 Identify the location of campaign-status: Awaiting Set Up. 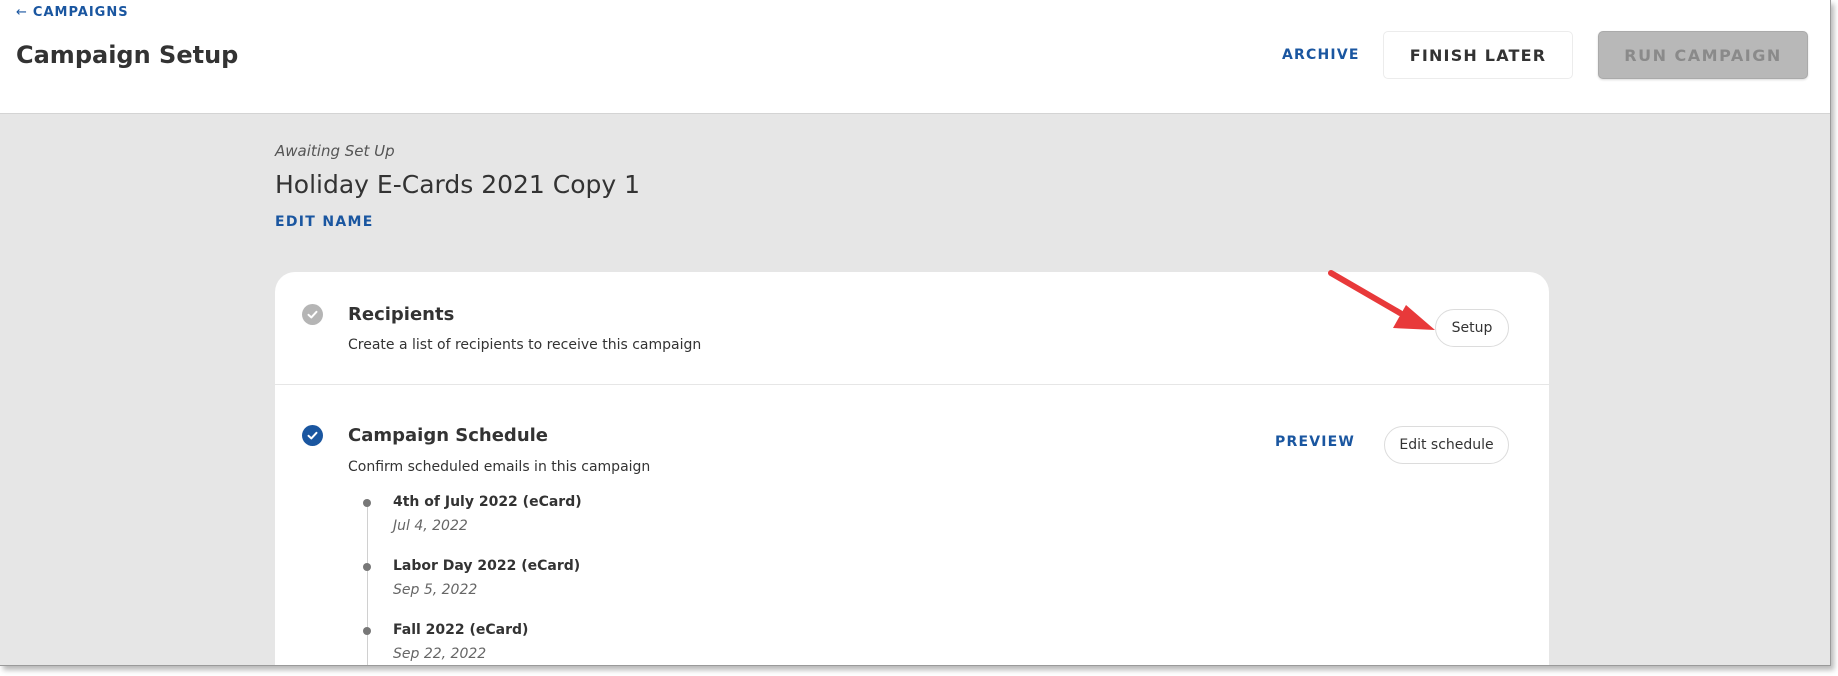
(335, 151).